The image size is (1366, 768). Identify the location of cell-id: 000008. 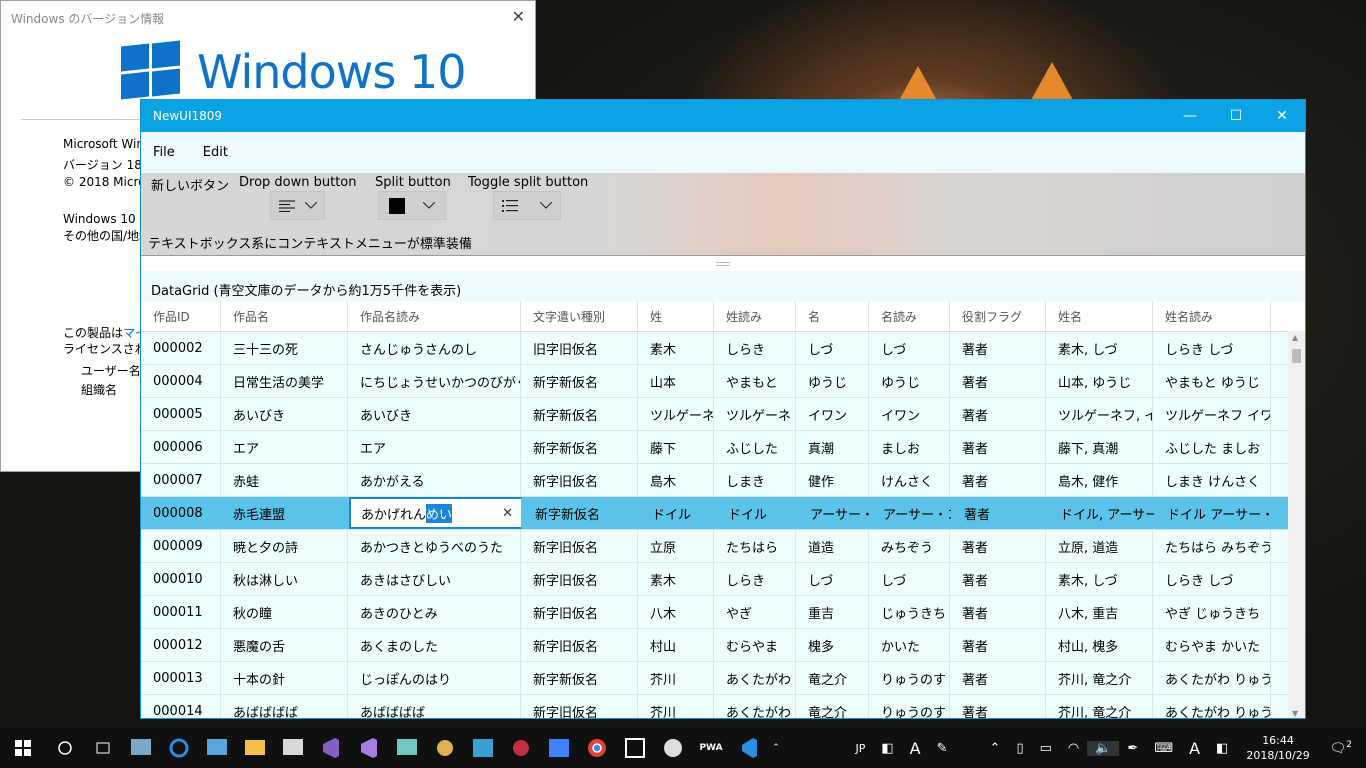
(181, 513).